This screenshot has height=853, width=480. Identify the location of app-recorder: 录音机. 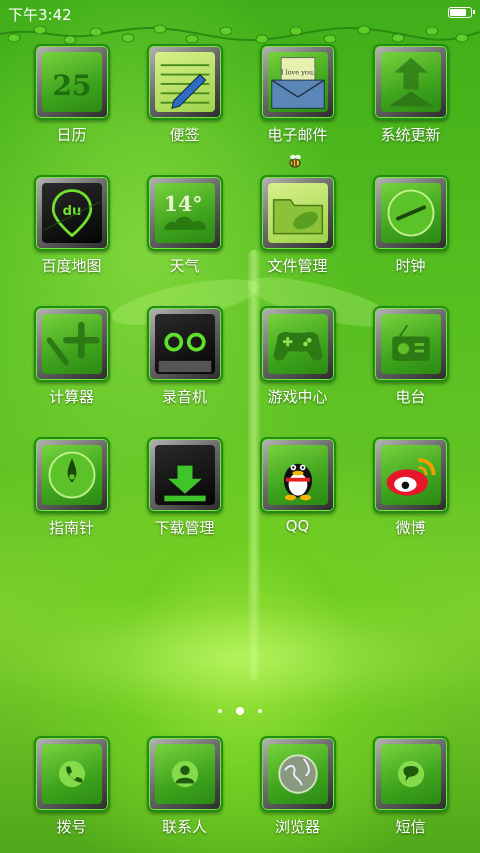
(184, 356).